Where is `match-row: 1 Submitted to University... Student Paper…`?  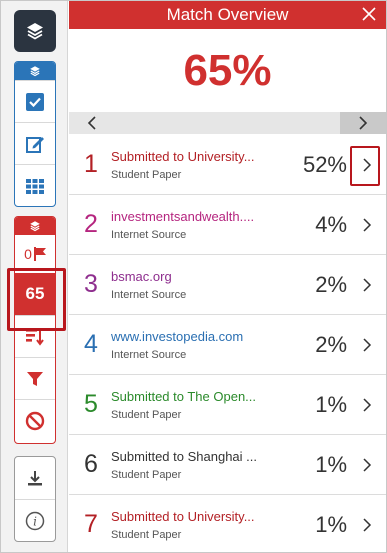
match-row: 1 Submitted to University... Student Paper… is located at coordinates (227, 165).